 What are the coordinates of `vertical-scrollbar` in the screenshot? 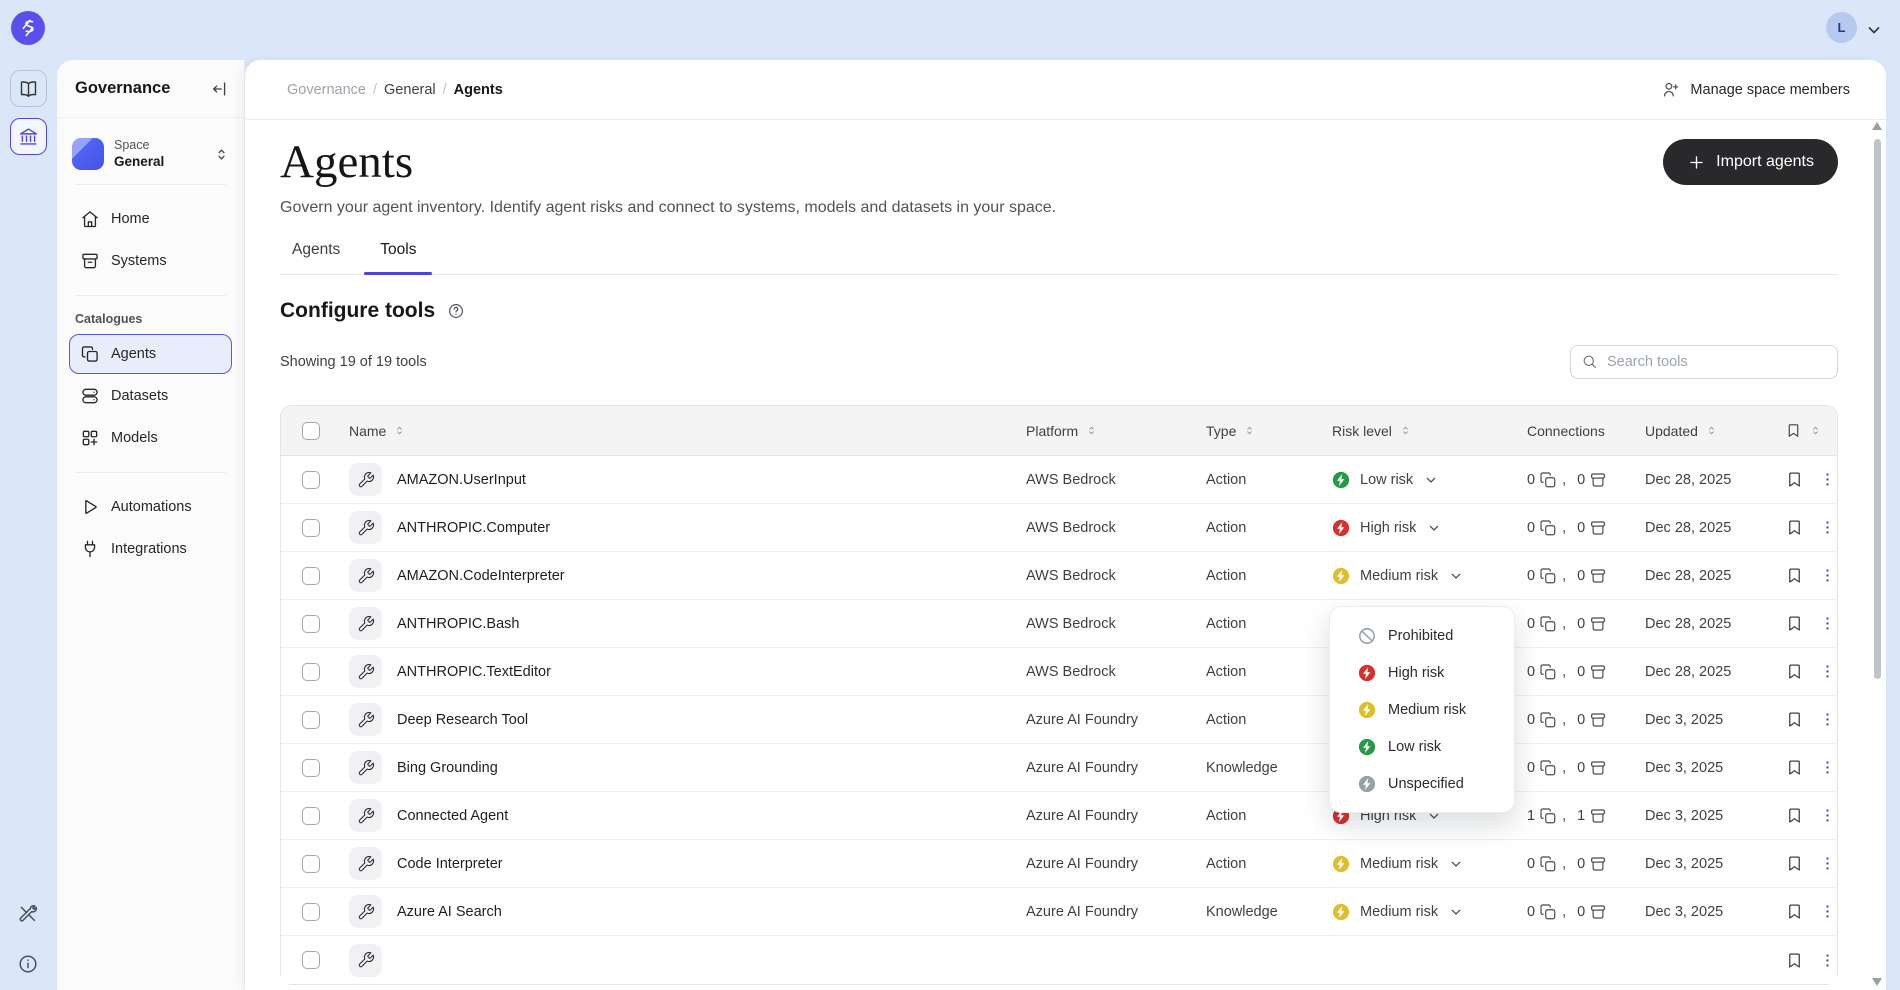 It's located at (1877, 554).